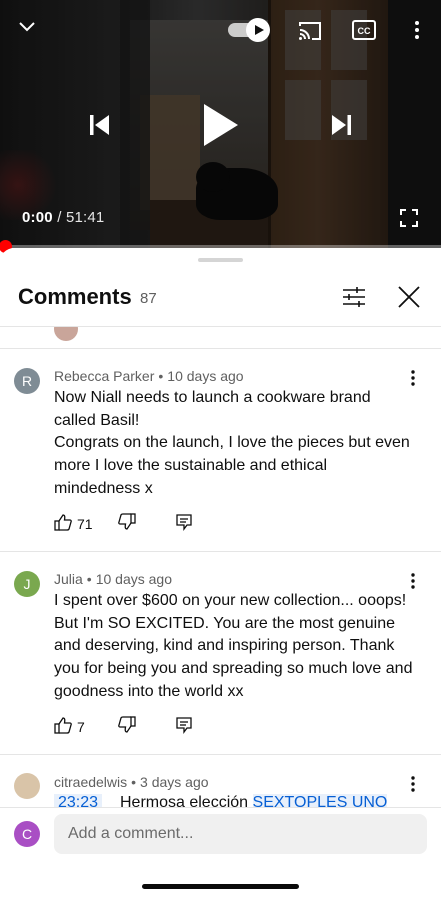 The width and height of the screenshot is (441, 900). What do you see at coordinates (131, 782) in the screenshot?
I see `comment-meta: citraedelwis • 3 days ago` at bounding box center [131, 782].